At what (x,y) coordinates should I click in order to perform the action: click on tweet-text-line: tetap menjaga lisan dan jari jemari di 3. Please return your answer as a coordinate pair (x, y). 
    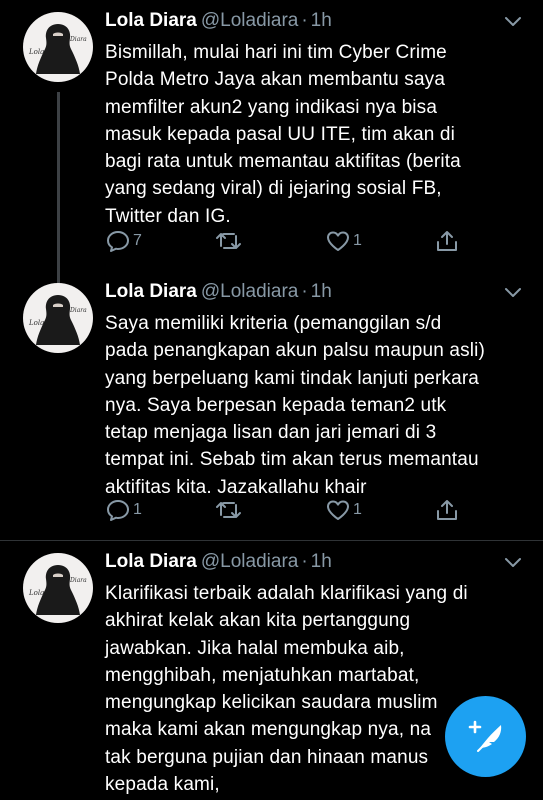
    Looking at the image, I should click on (271, 433).